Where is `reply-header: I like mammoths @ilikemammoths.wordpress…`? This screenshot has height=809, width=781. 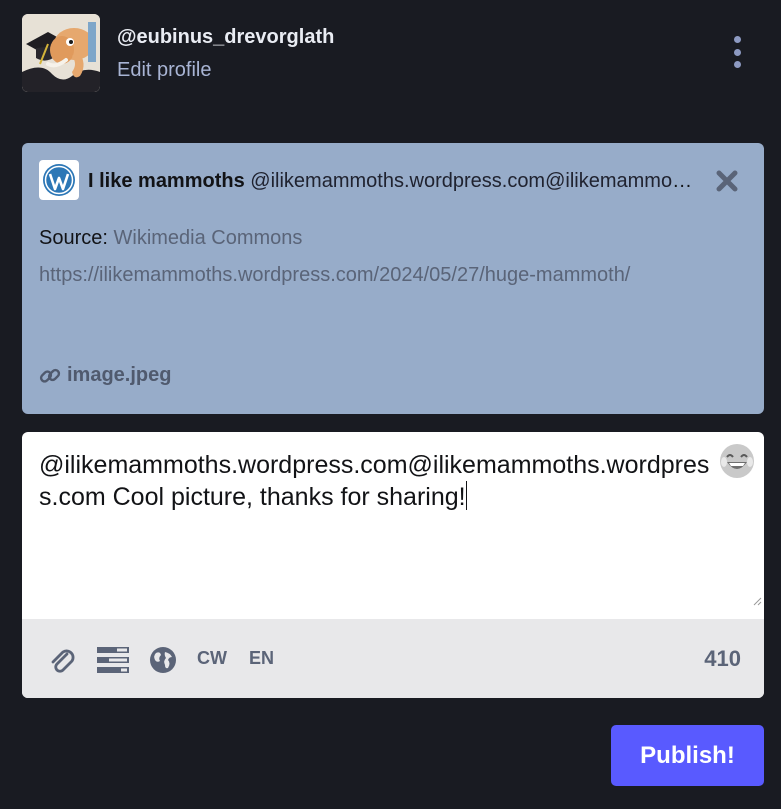
reply-header: I like mammoths @ilikemammoths.wordpress… is located at coordinates (391, 180).